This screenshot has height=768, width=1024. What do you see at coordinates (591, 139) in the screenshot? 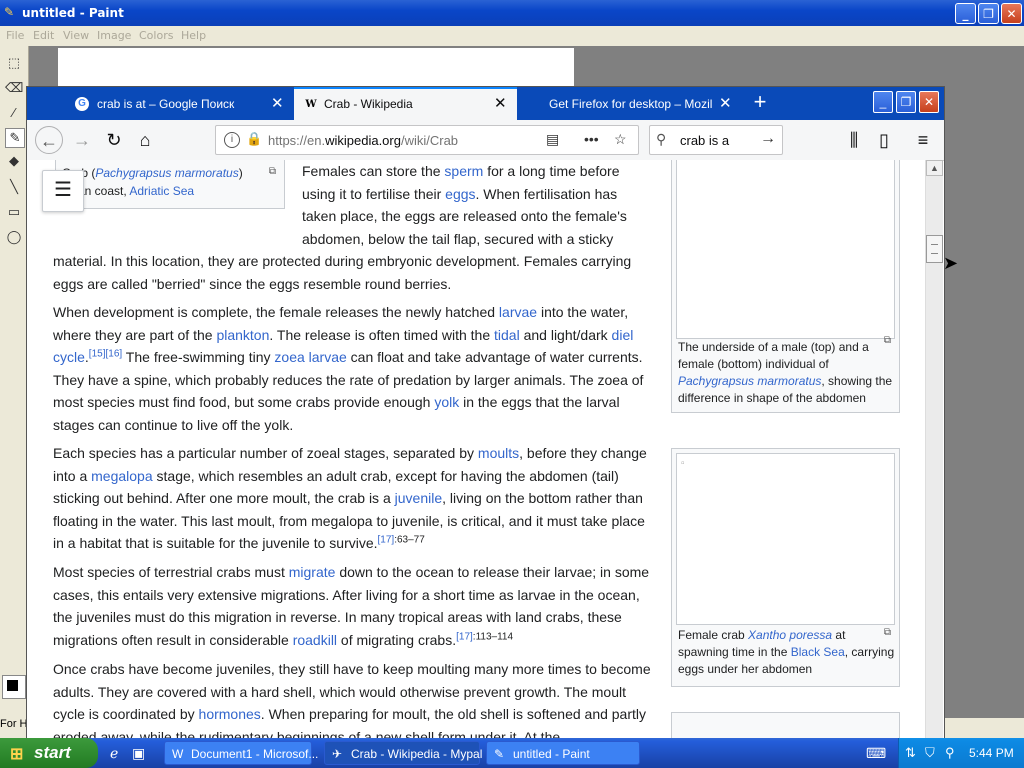
I see `page-actions-icon: •••` at bounding box center [591, 139].